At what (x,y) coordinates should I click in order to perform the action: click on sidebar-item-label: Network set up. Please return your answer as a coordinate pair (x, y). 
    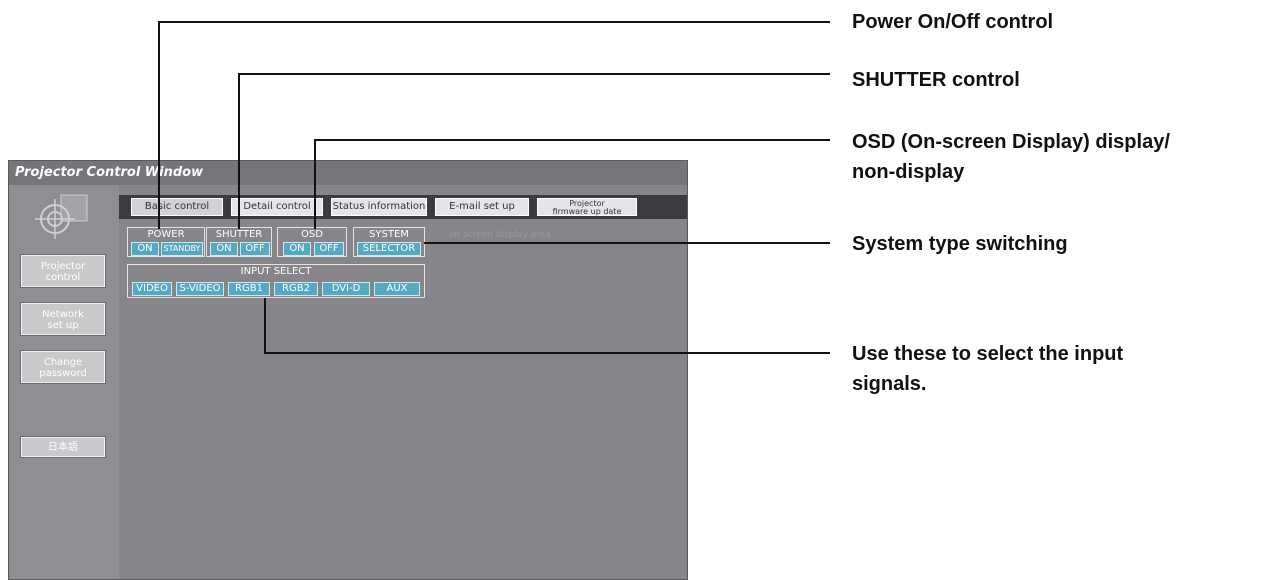
    Looking at the image, I should click on (63, 320).